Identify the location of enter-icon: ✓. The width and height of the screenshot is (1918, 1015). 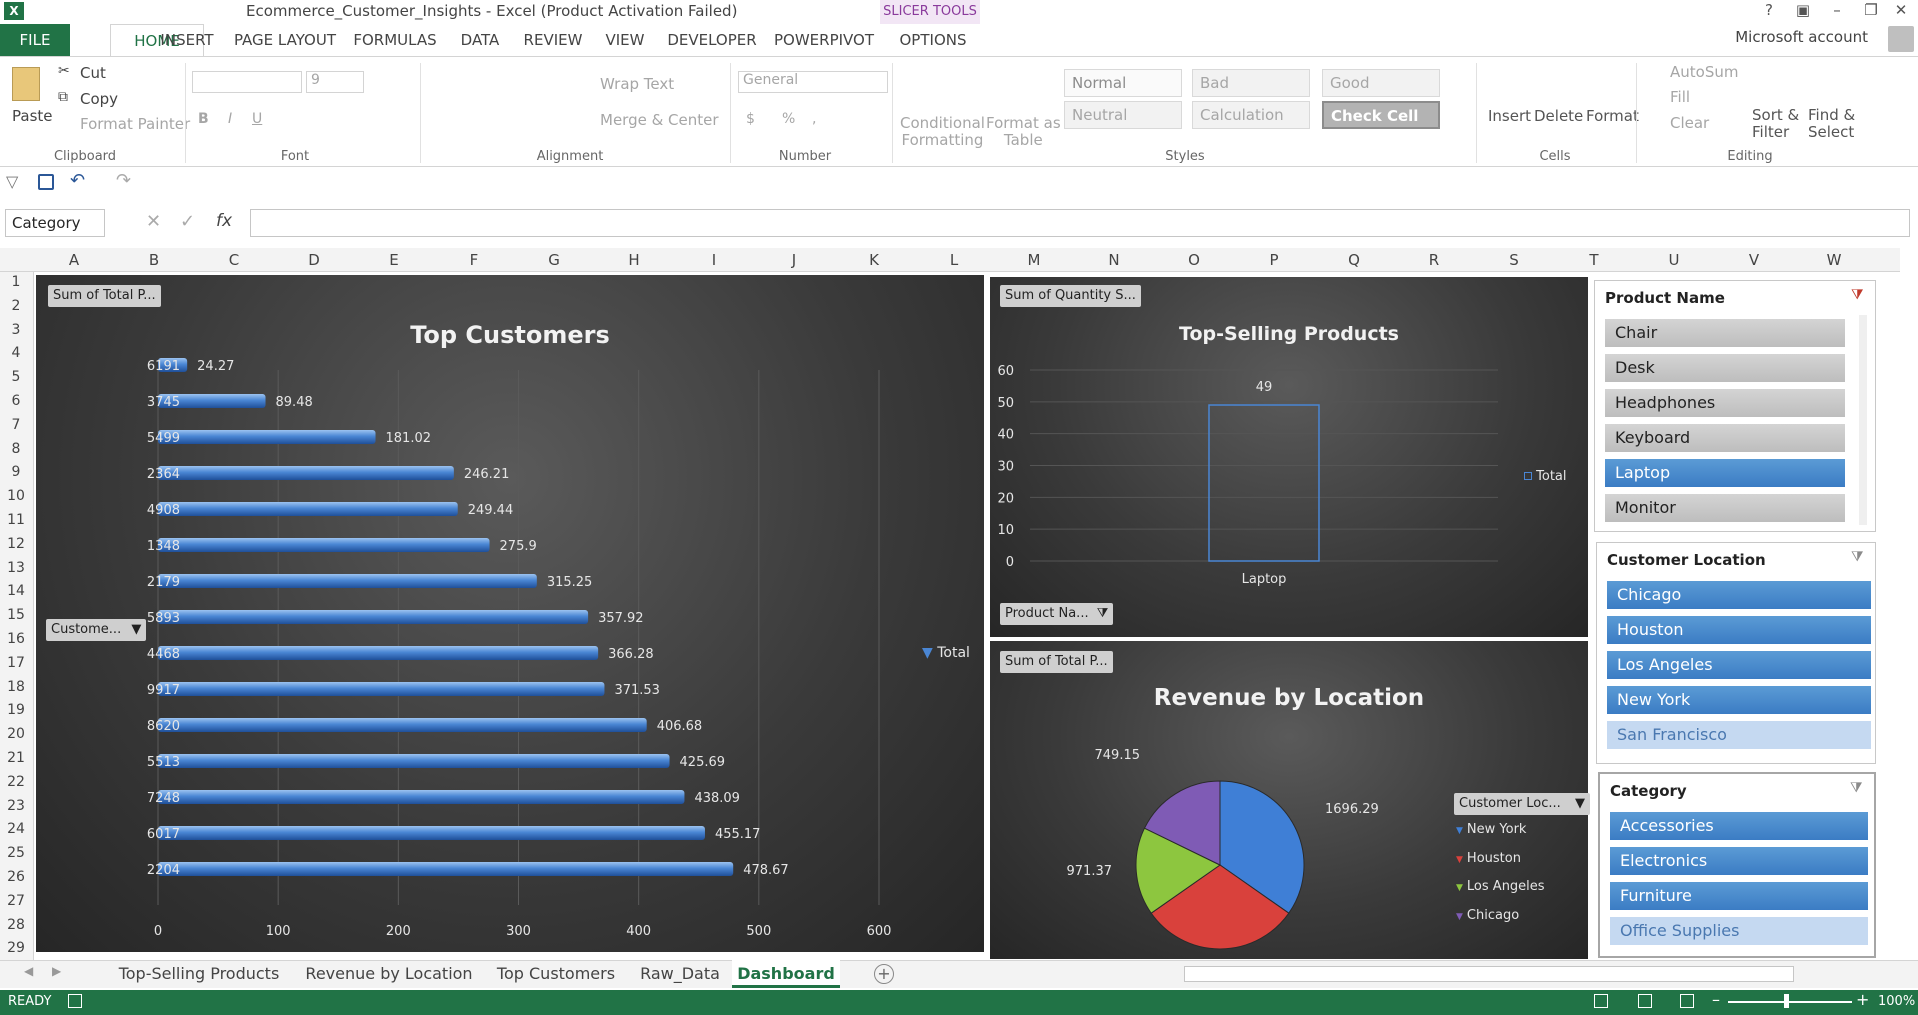
(187, 221).